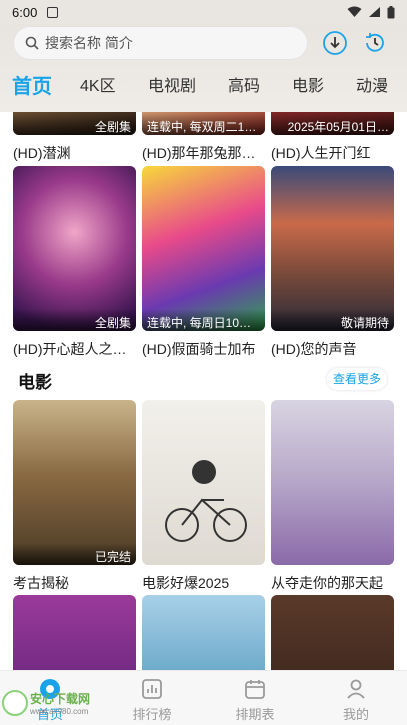  I want to click on ranking-icon, so click(152, 689).